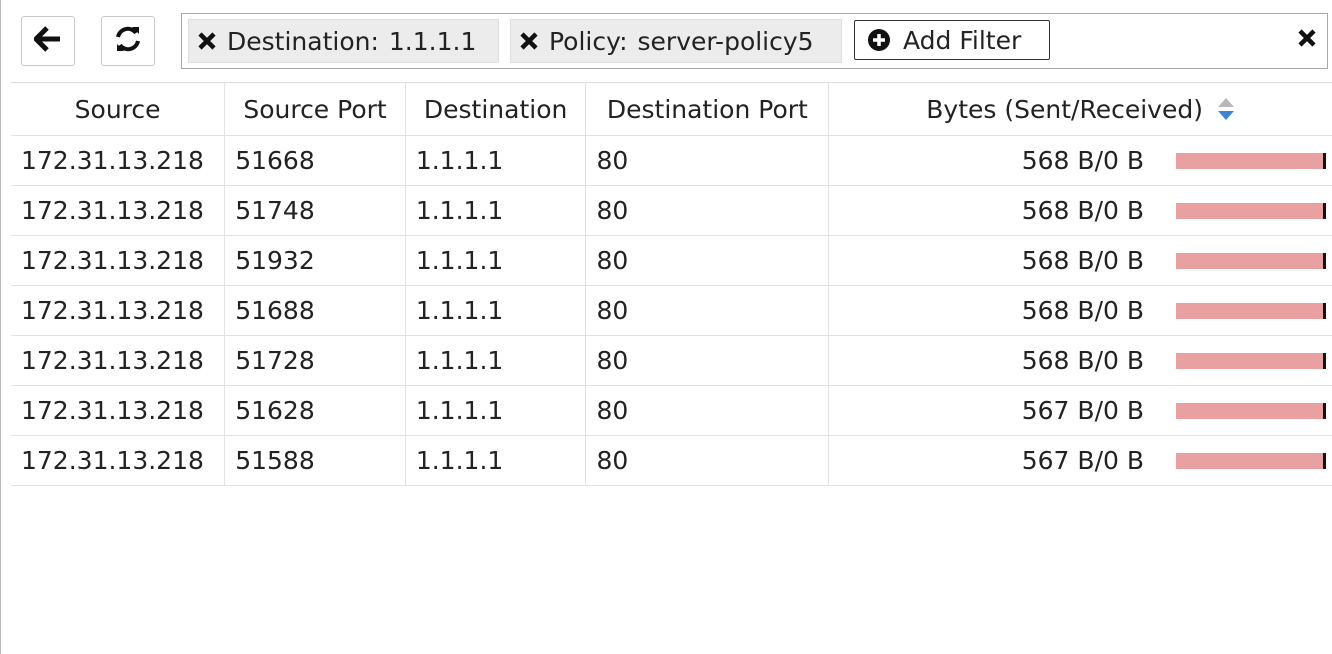  I want to click on table-row: 172.31.13.218 51748 1.1.1.1 80 568 B/0 B, so click(671, 210).